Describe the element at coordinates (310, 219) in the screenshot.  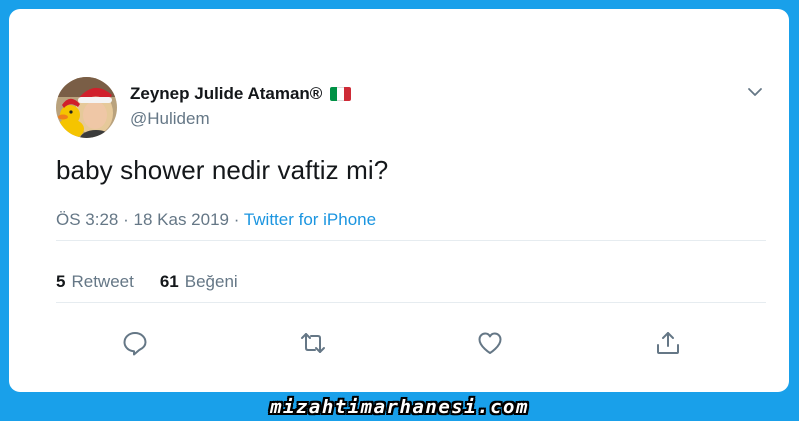
I see `tweet-source-link: Twitter for iPhone` at that location.